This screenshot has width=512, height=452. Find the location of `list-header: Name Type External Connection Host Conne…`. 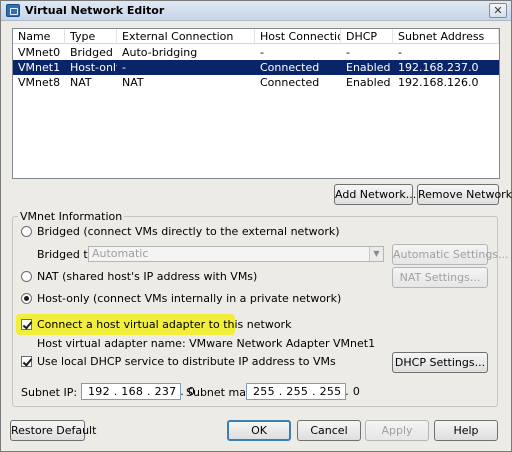

list-header: Name Type External Connection Host Conne… is located at coordinates (256, 36).